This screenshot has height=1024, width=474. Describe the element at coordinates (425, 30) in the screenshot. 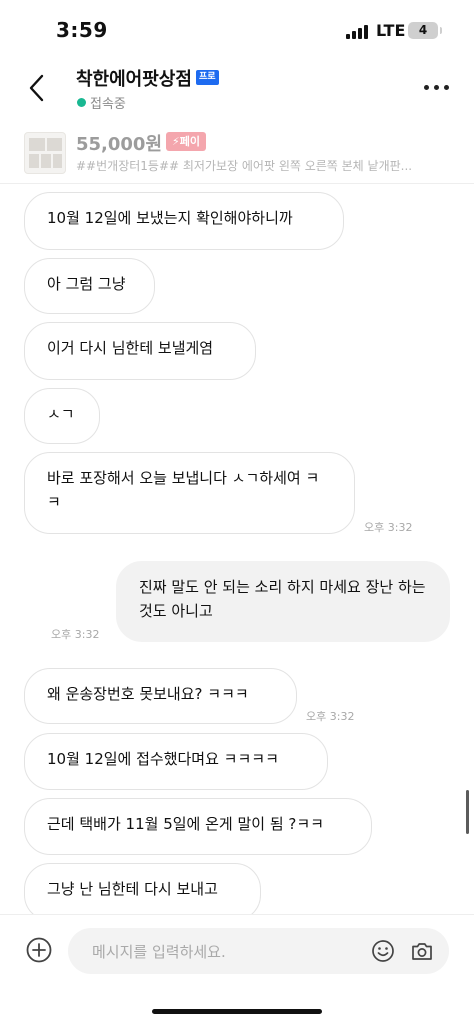

I see `battery-icon: 4` at that location.